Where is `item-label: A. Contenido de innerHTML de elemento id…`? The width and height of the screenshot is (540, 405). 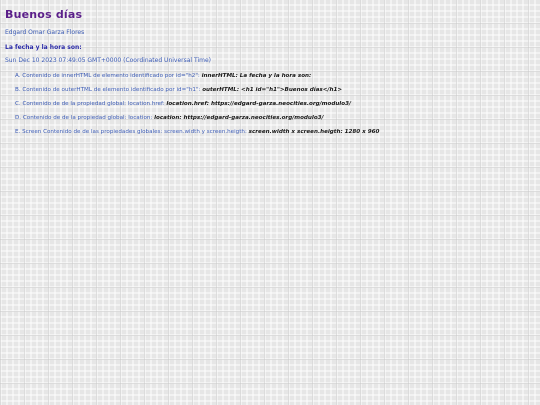 item-label: A. Contenido de innerHTML de elemento id… is located at coordinates (107, 76).